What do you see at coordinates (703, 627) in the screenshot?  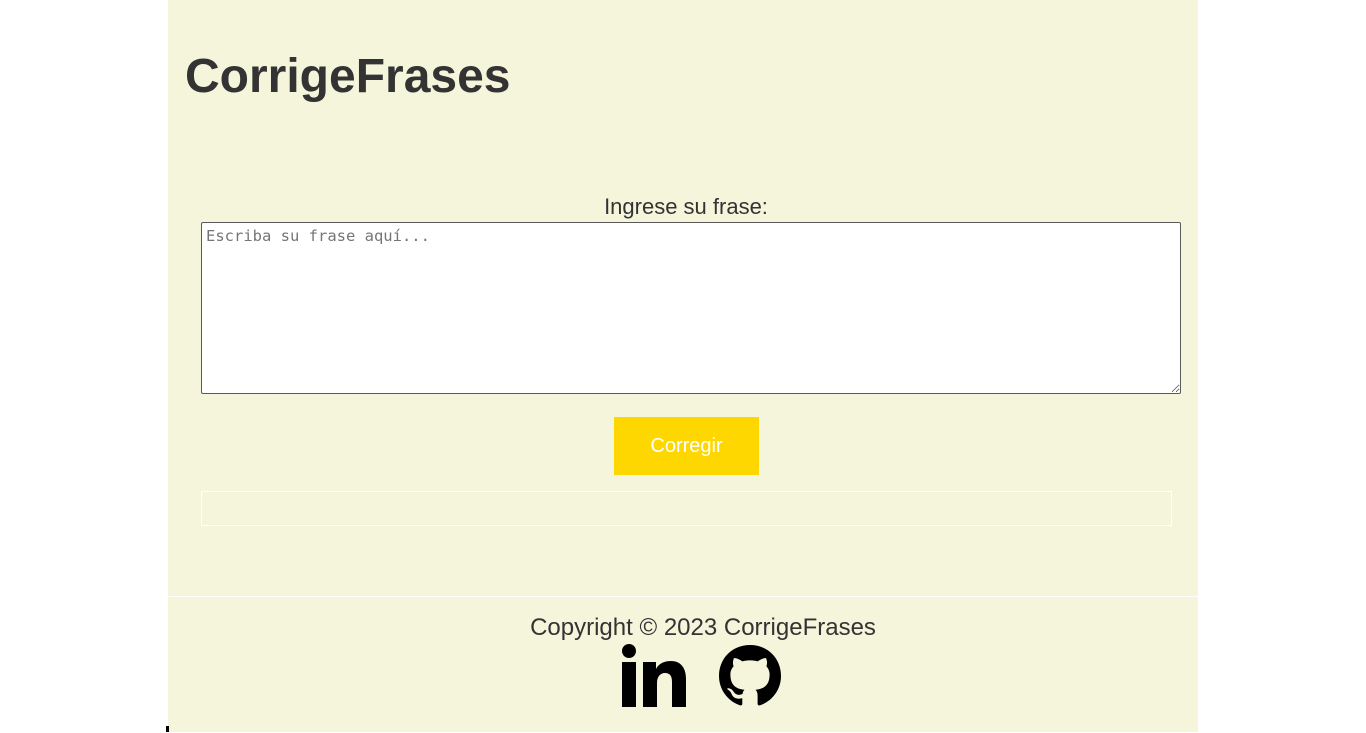 I see `copyright-text: Copyright © 2023 CorrigeFrases` at bounding box center [703, 627].